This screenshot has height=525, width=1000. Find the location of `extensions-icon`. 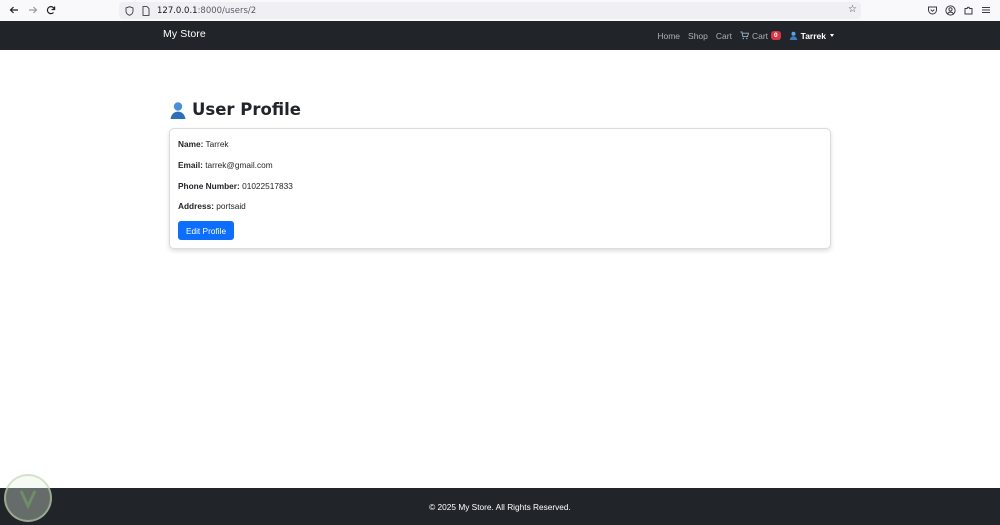

extensions-icon is located at coordinates (968, 10).